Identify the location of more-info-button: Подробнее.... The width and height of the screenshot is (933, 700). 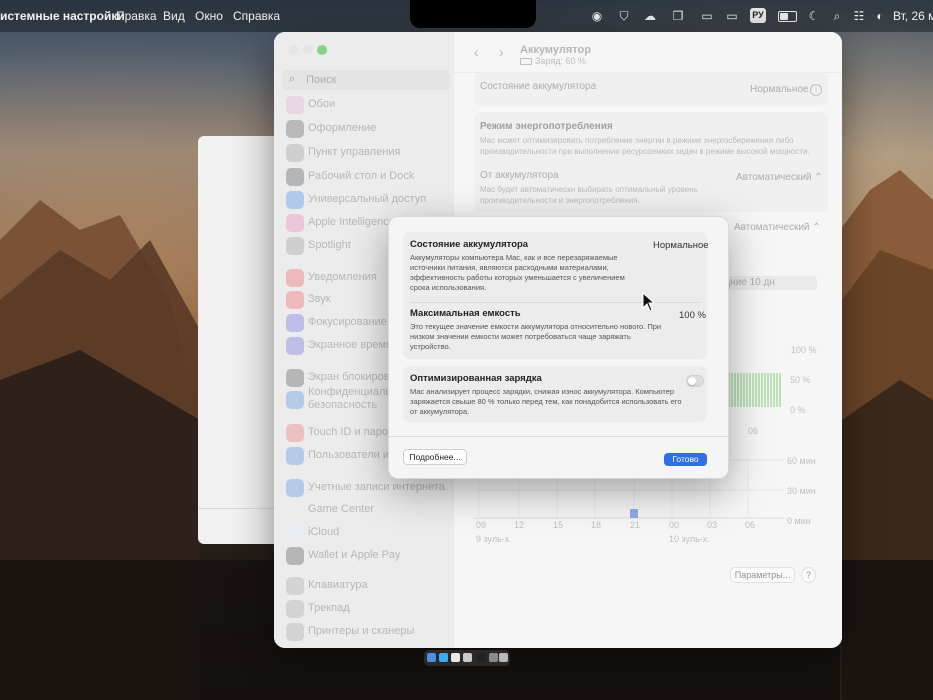
(435, 457).